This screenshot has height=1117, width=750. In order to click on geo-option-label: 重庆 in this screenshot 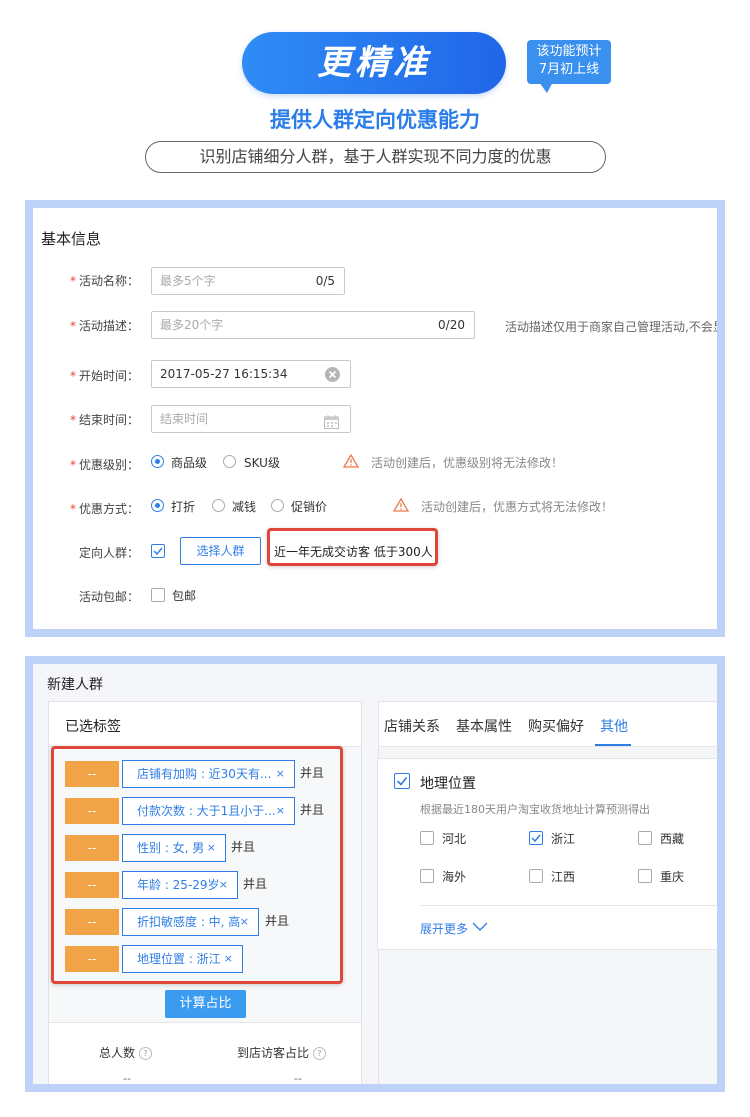, I will do `click(672, 877)`.